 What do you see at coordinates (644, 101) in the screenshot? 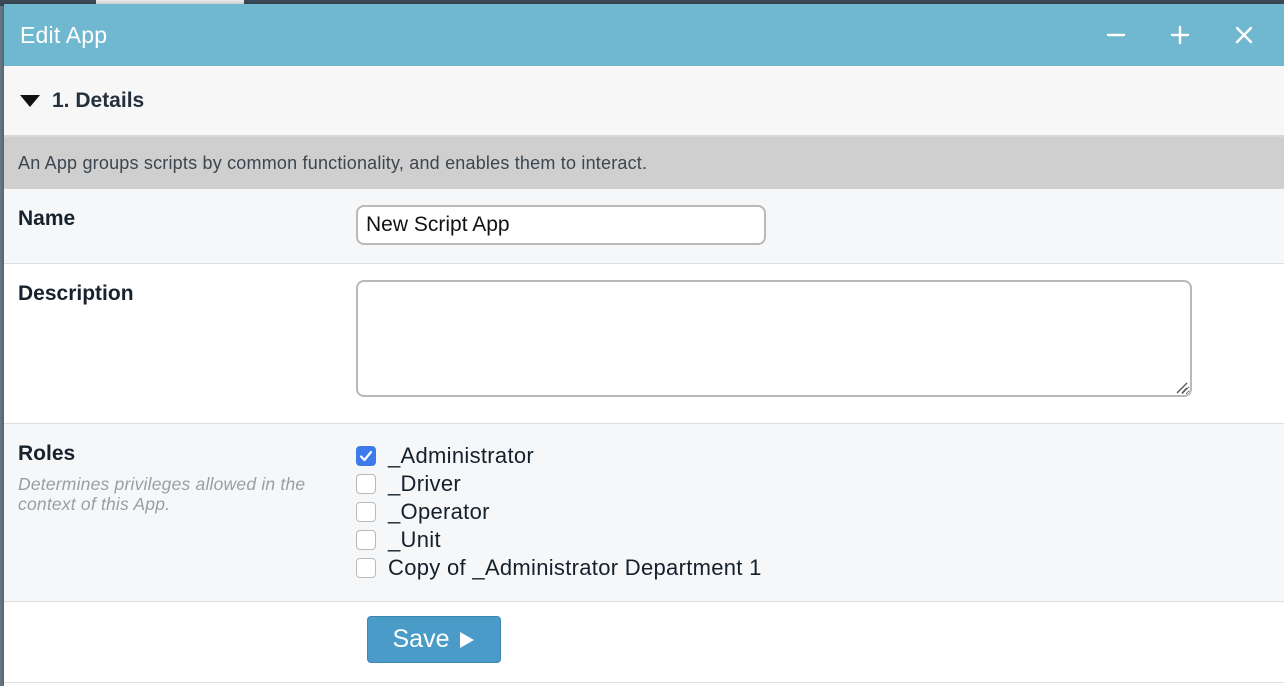
I see `details-section-header: 1. Details` at bounding box center [644, 101].